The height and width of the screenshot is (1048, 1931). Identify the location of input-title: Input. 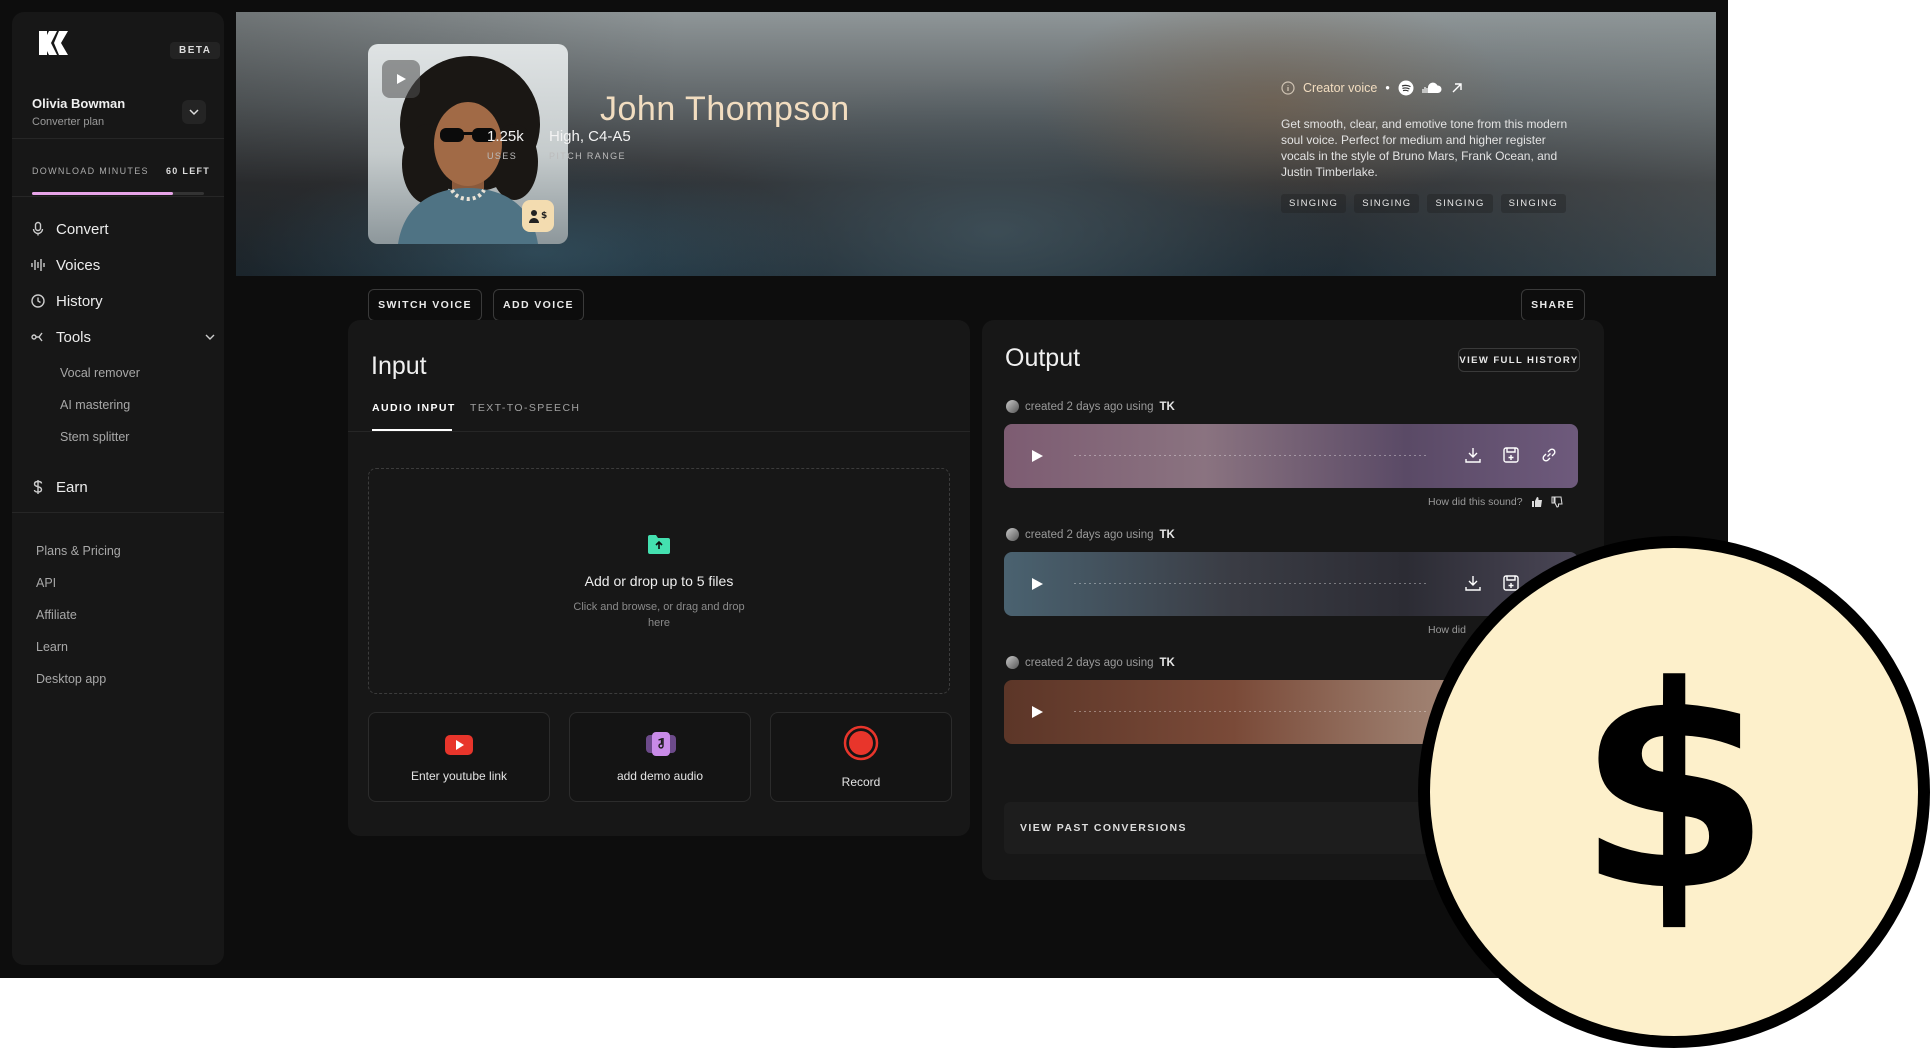
(399, 366).